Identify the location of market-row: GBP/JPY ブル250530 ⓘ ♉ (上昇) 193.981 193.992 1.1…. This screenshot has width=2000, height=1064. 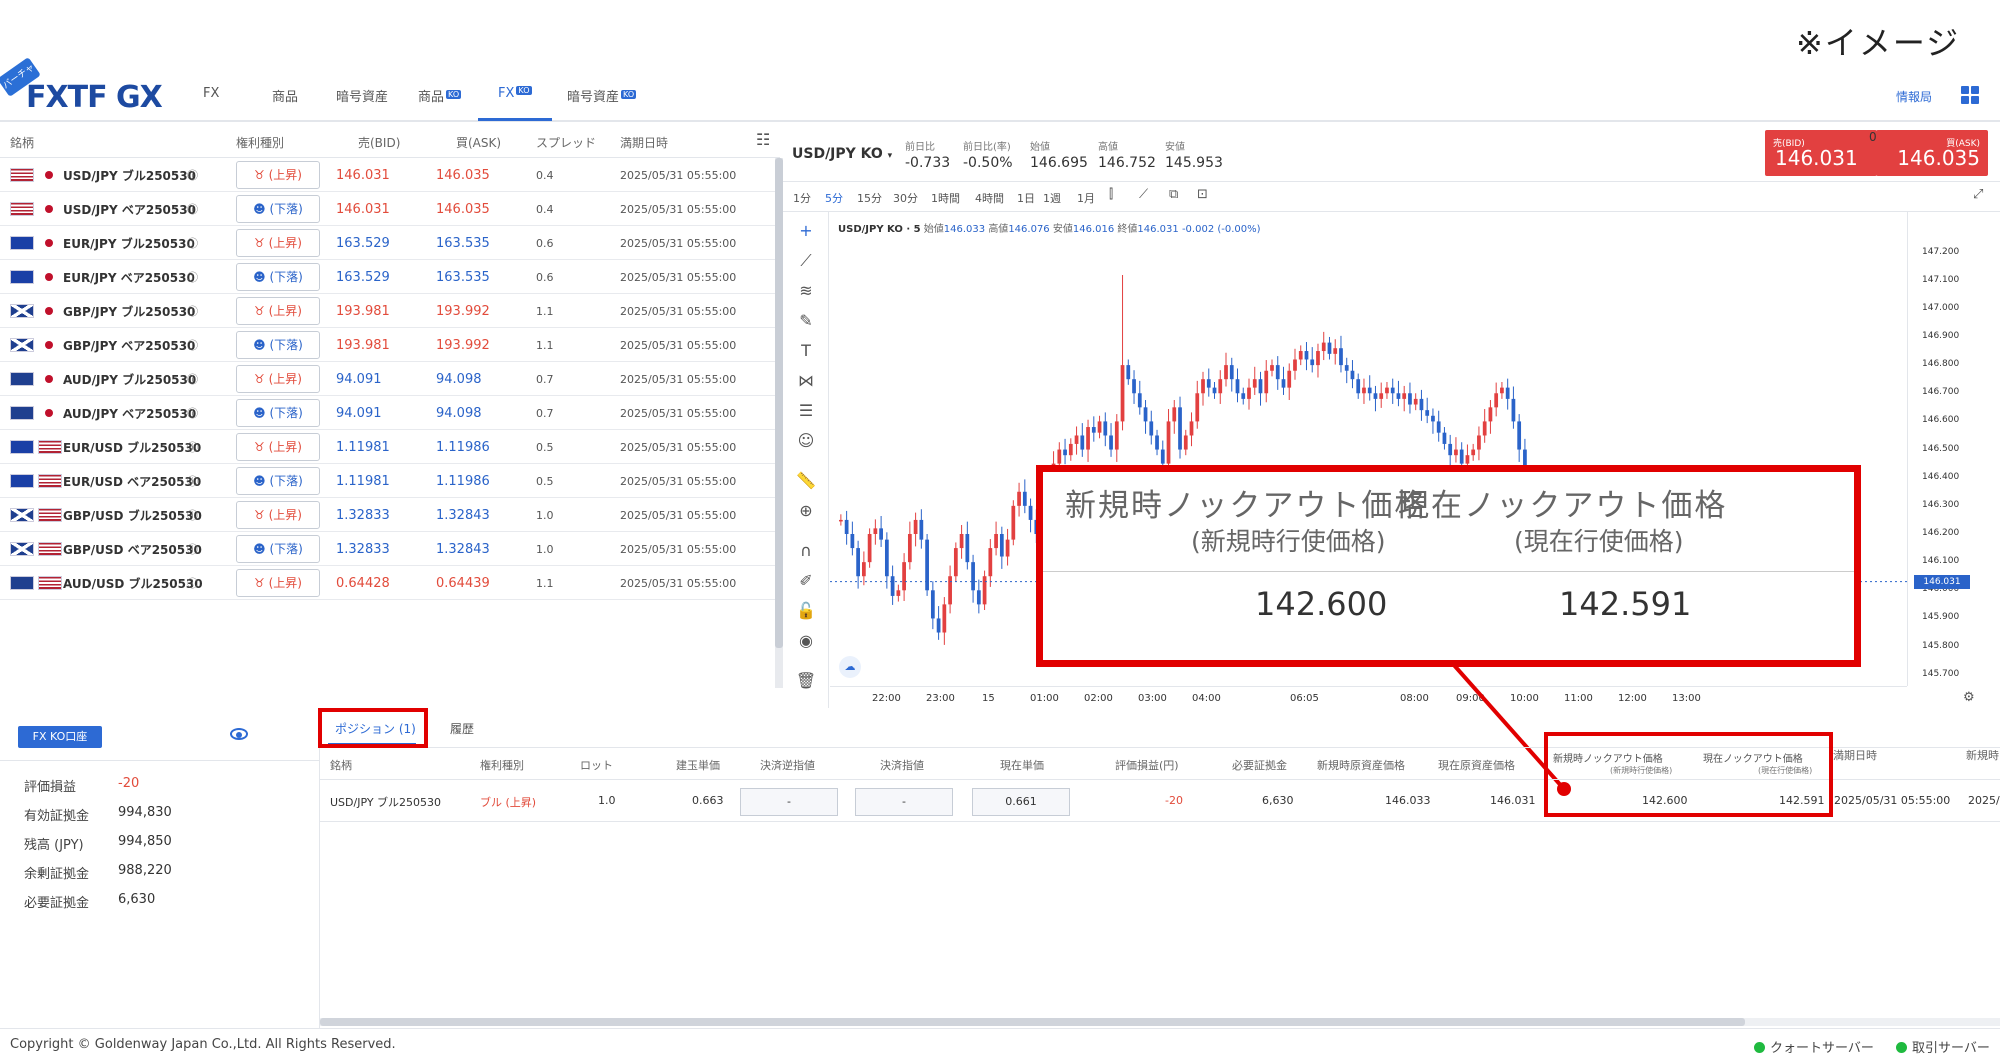
(387, 311).